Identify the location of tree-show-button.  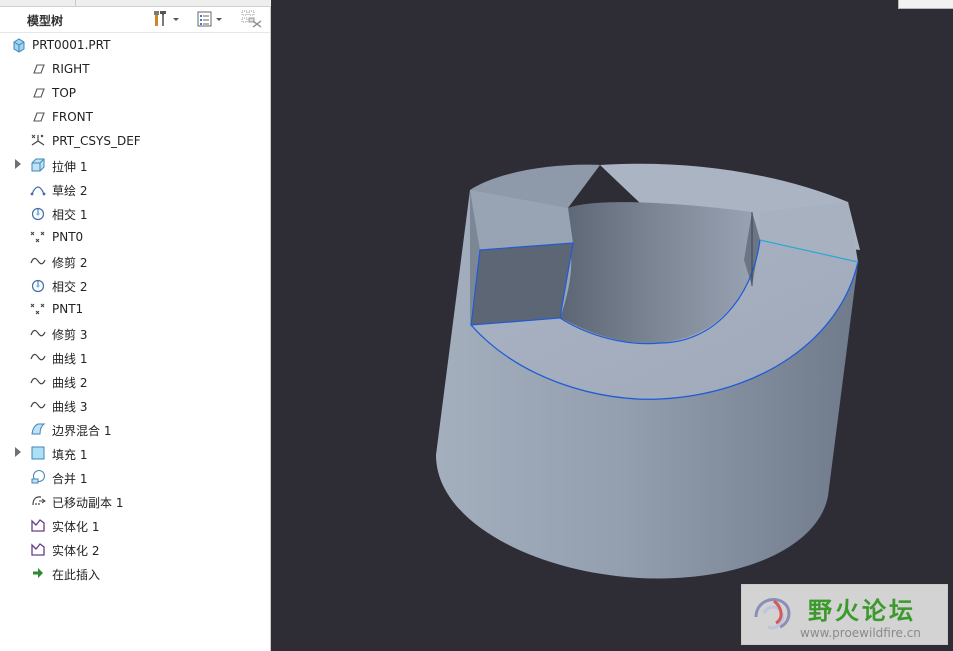
(210, 19).